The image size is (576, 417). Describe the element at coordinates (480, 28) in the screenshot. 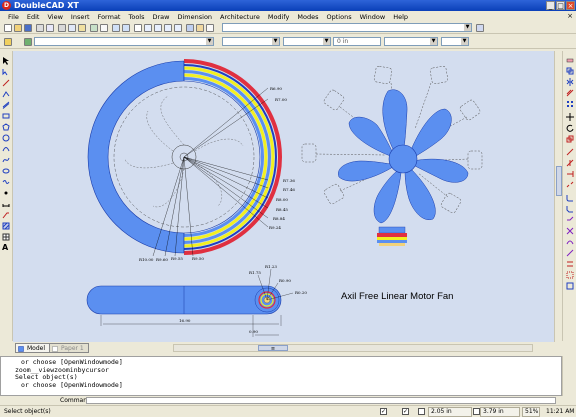

I see `text-style-icon` at that location.